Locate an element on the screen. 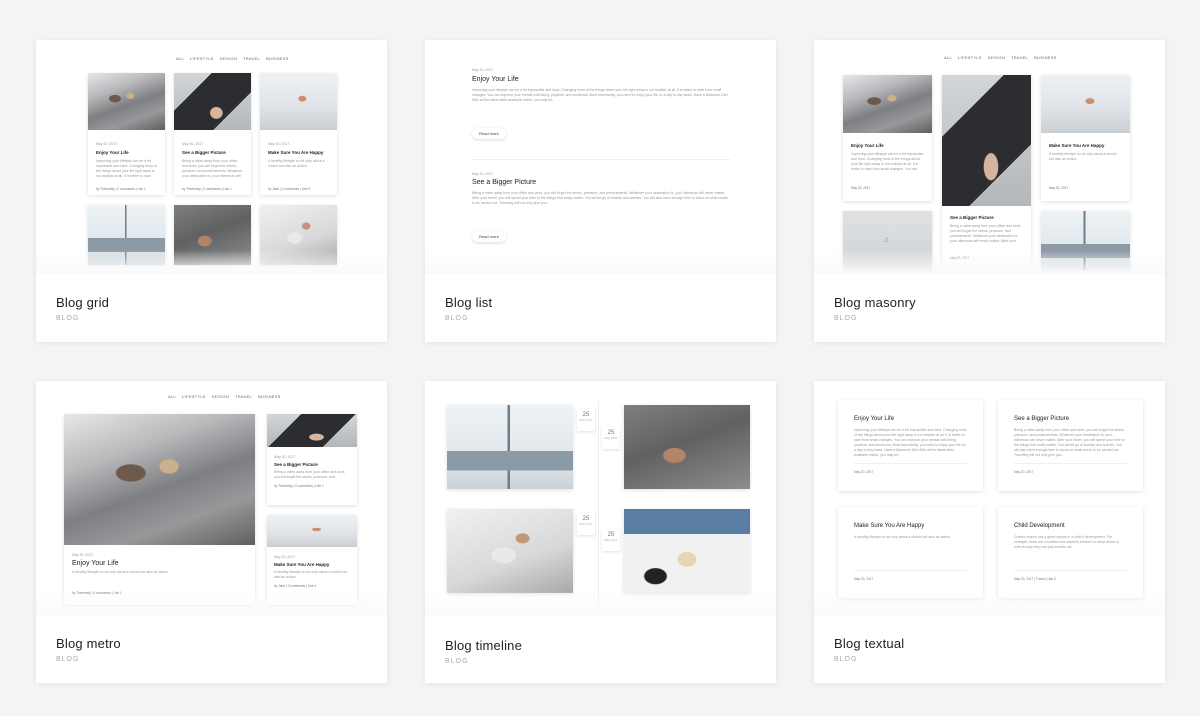  timeline-line is located at coordinates (598, 508).